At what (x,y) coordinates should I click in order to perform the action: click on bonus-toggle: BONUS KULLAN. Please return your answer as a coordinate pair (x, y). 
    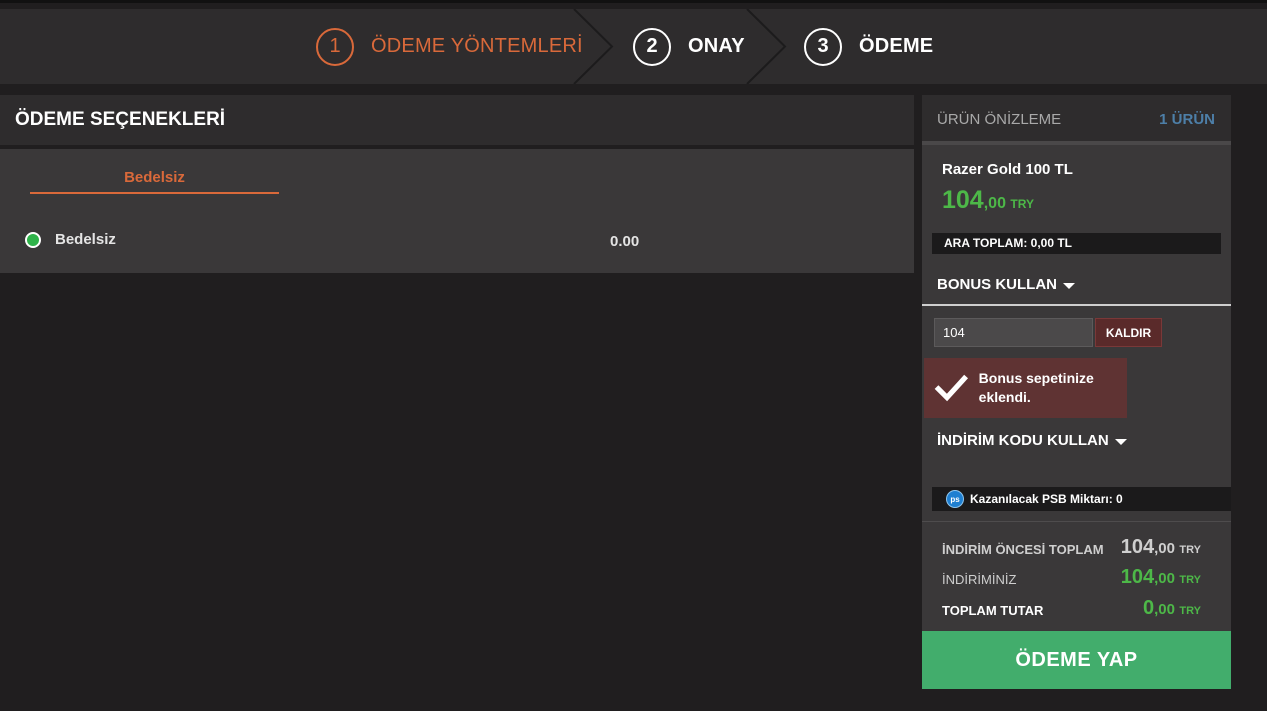
    Looking at the image, I should click on (1006, 284).